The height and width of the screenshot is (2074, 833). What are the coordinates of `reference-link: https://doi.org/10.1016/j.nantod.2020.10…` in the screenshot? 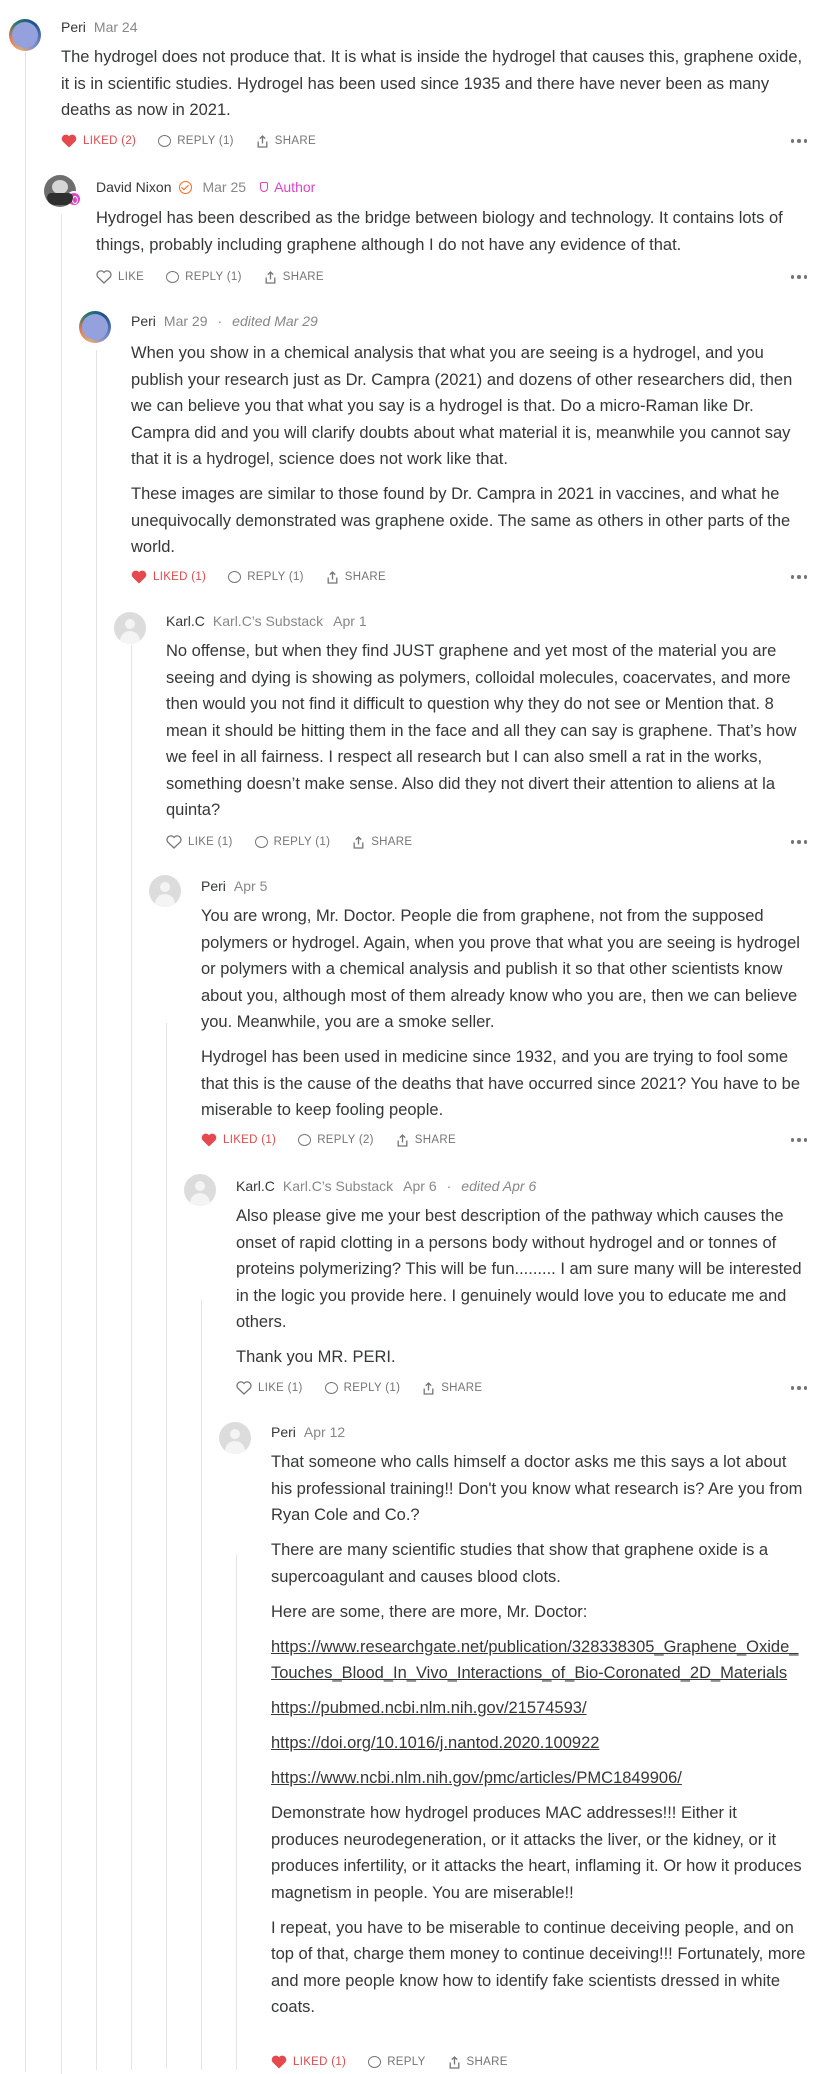 It's located at (435, 1743).